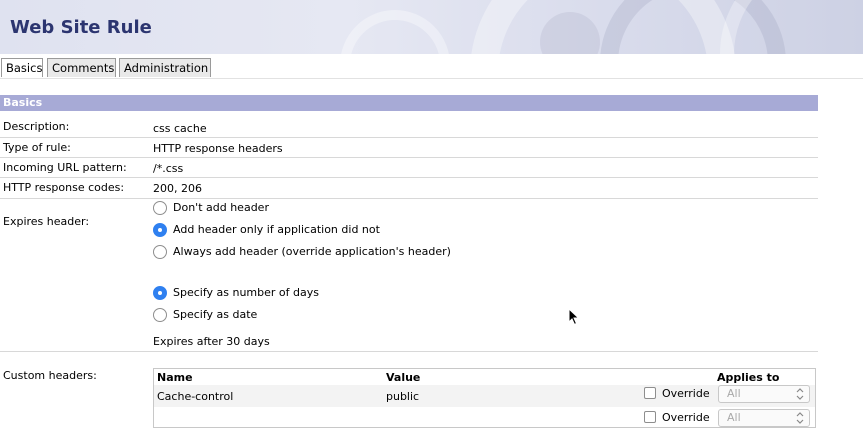  I want to click on radio-label: Specify as date, so click(215, 314).